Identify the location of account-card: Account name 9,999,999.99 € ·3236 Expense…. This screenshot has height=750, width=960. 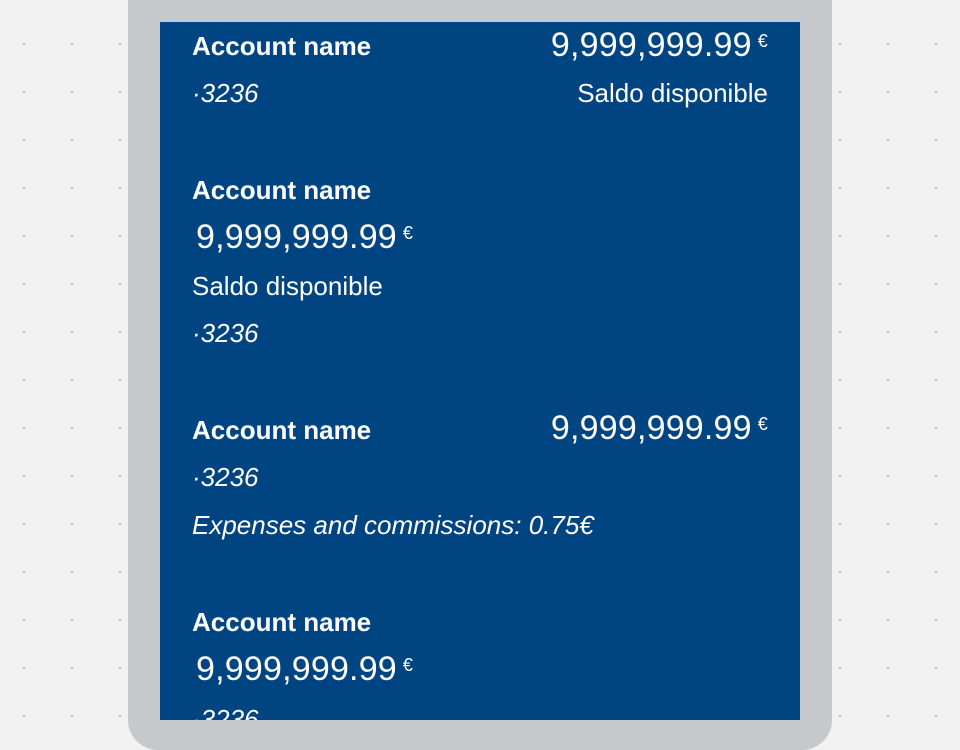
(480, 477).